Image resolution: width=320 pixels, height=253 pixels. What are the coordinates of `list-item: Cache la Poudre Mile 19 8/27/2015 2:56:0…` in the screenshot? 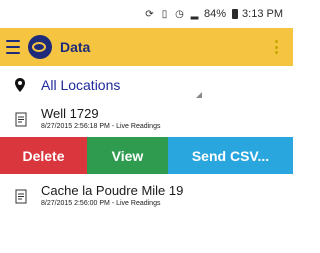 It's located at (146, 196).